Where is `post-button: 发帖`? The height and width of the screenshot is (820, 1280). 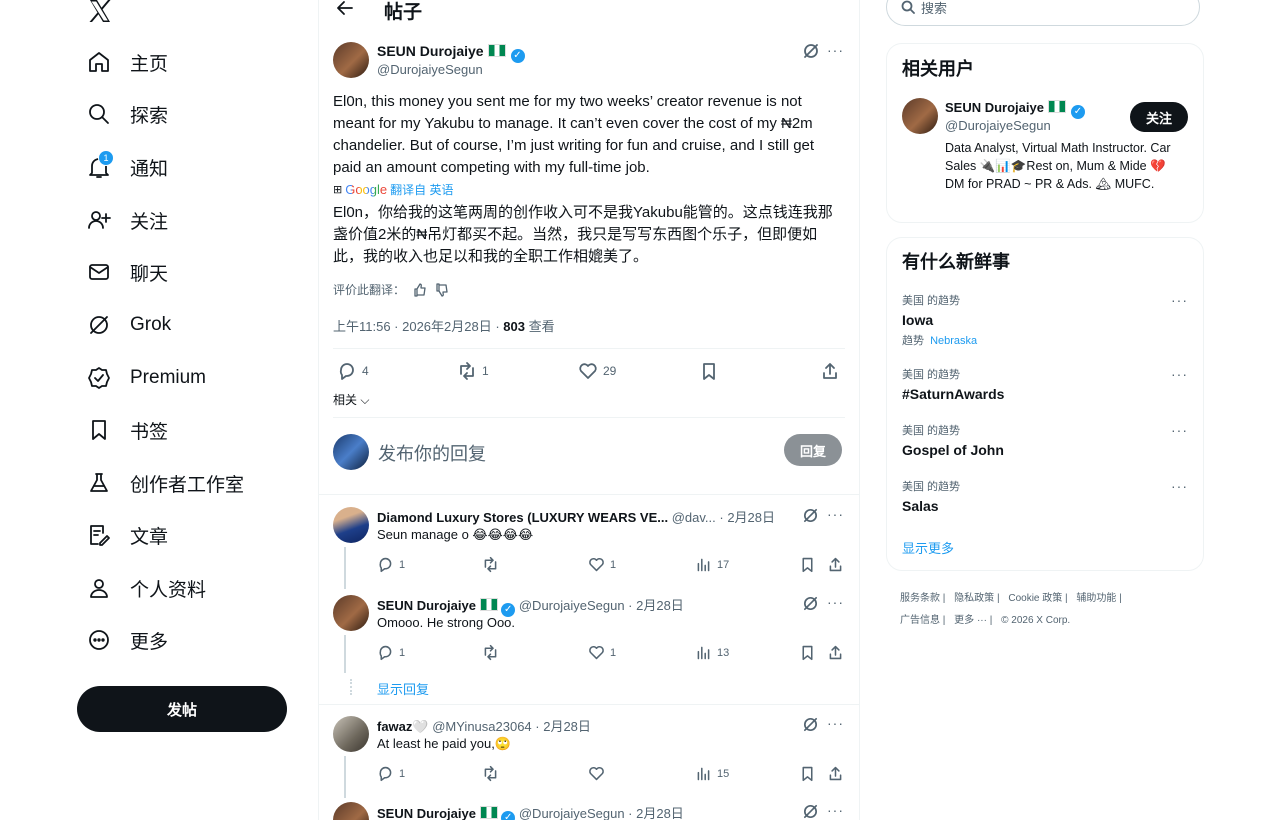
post-button: 发帖 is located at coordinates (182, 709).